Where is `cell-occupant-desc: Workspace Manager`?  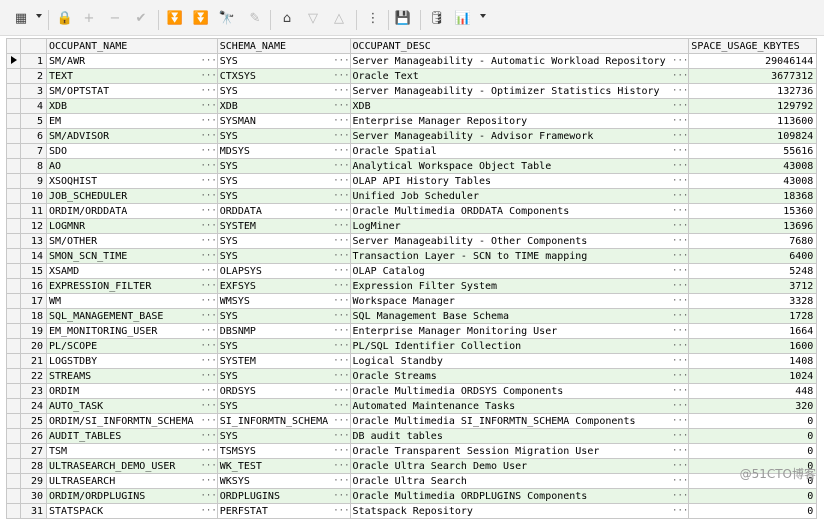
cell-occupant-desc: Workspace Manager is located at coordinates (511, 301).